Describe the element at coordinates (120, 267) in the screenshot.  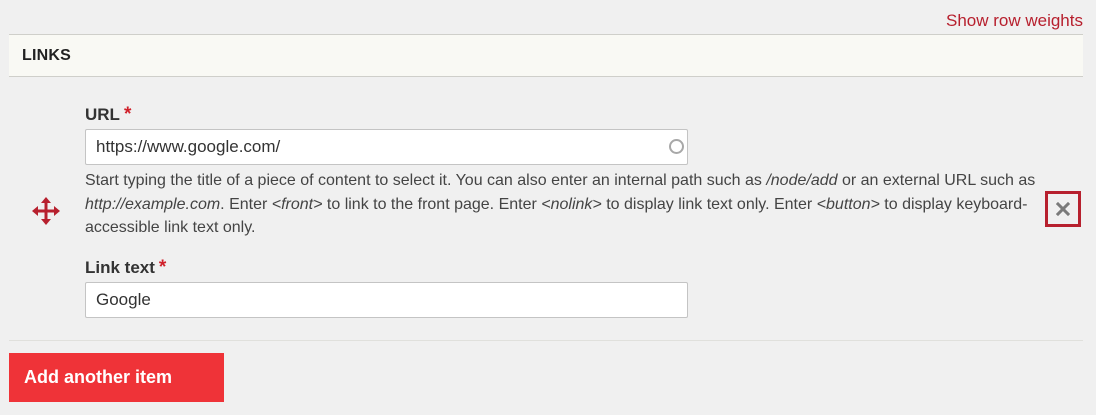
I see `link-text-label-text: Link text` at that location.